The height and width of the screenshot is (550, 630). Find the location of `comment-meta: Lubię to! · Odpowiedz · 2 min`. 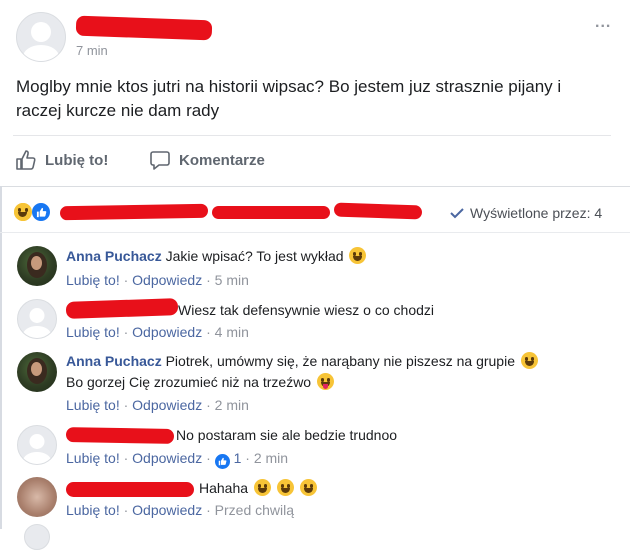

comment-meta: Lubię to! · Odpowiedz · 2 min is located at coordinates (157, 405).